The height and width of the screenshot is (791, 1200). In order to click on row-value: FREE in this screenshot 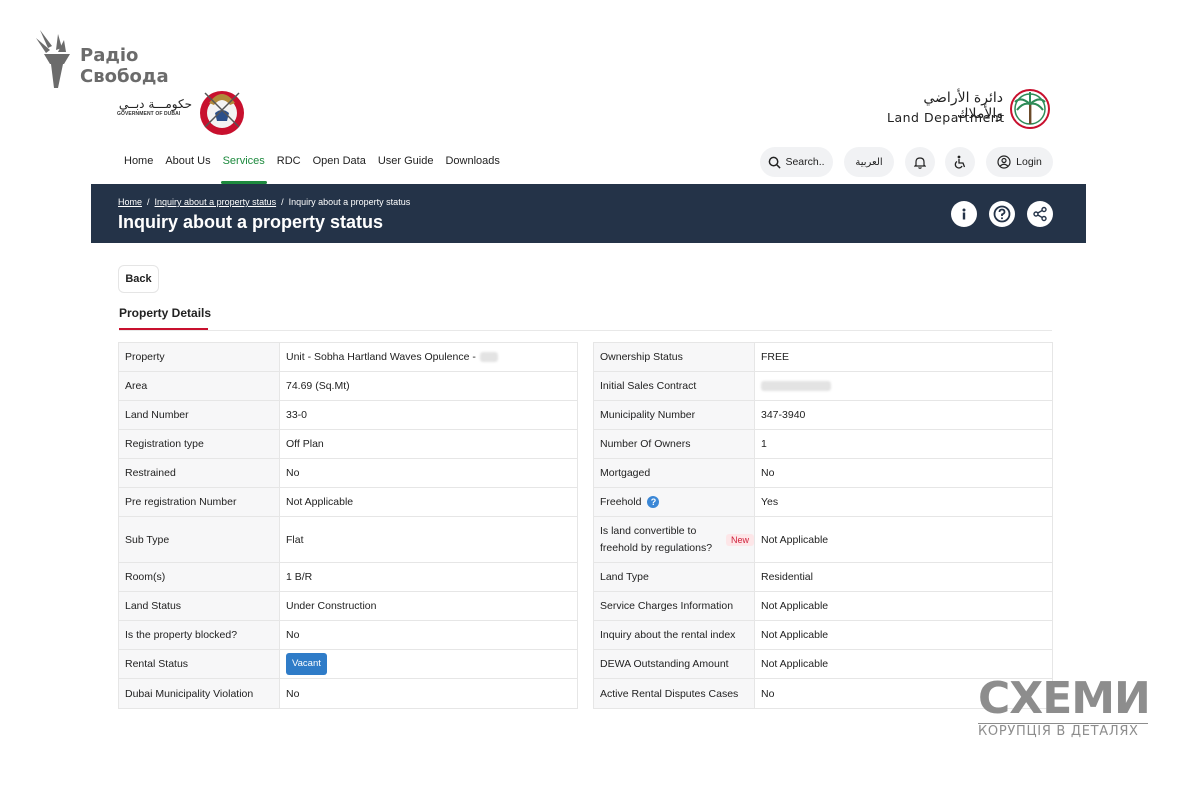, I will do `click(775, 357)`.